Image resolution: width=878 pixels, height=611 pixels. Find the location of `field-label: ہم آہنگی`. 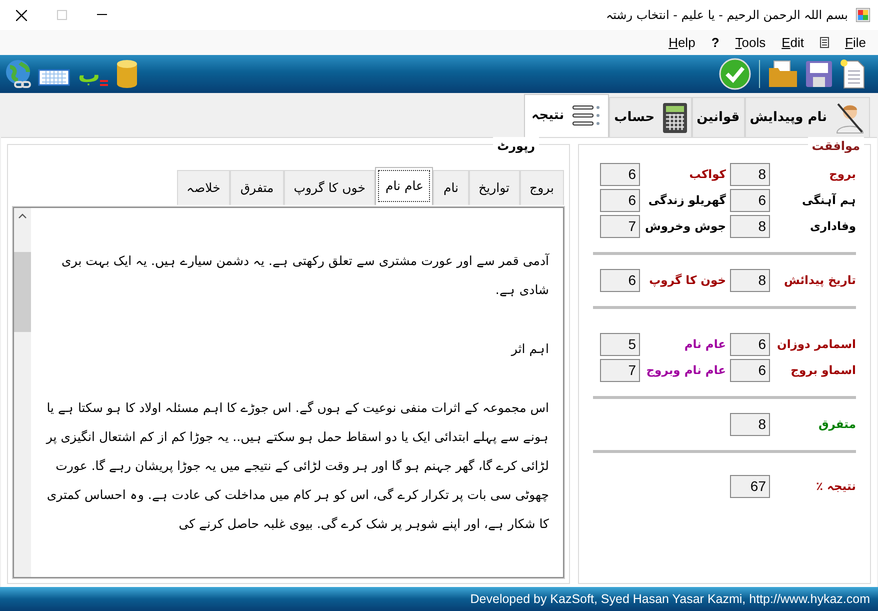

field-label: ہم آہنگی is located at coordinates (828, 200).